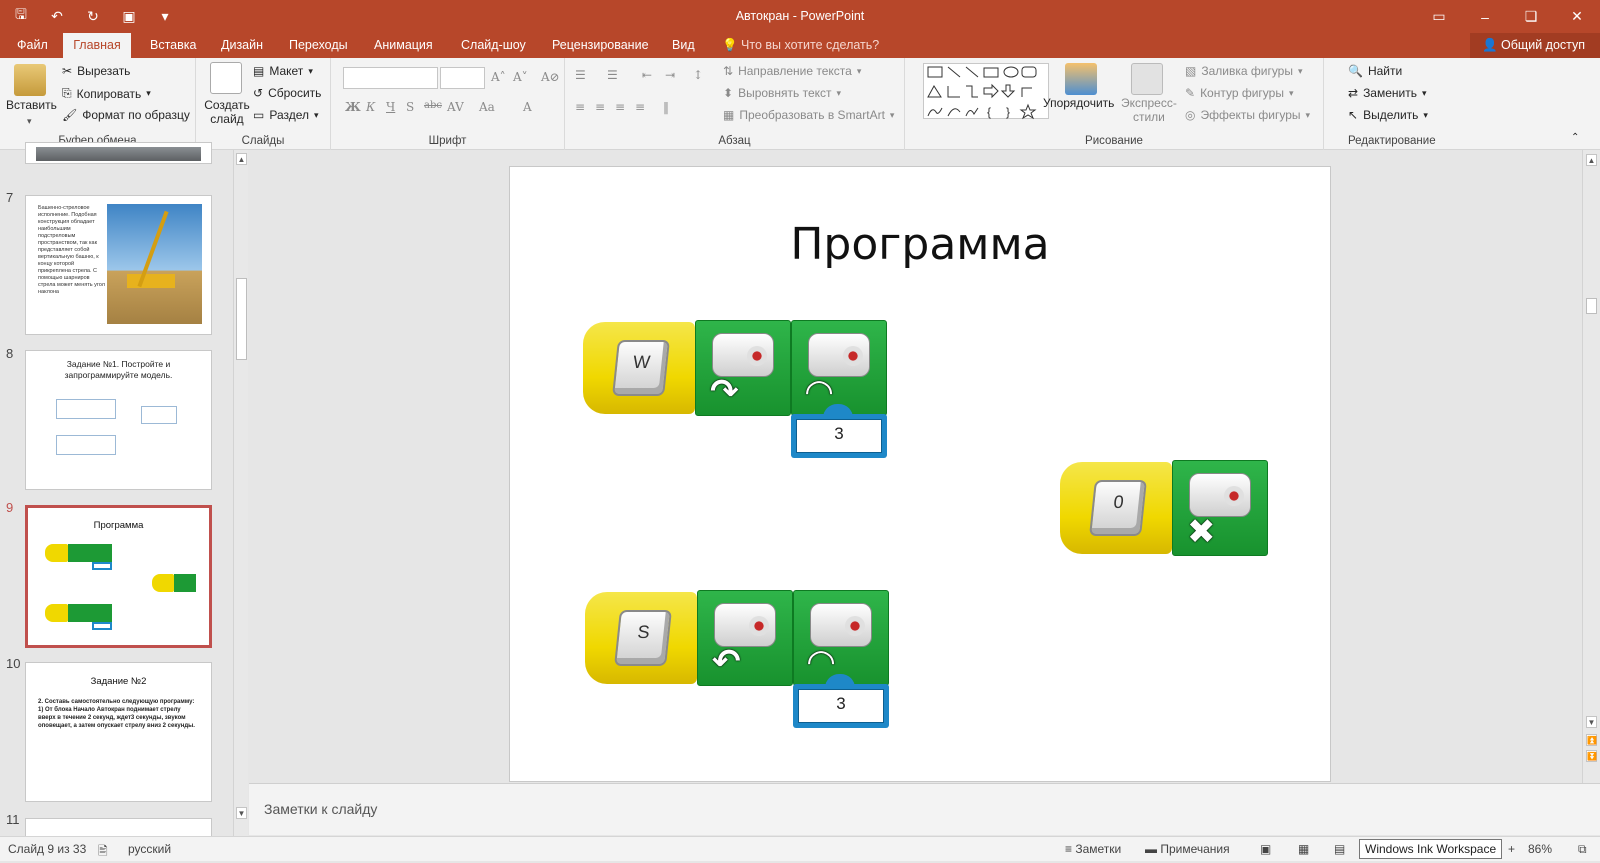 This screenshot has height=863, width=1600. I want to click on power-value-input-1: 3, so click(839, 431).